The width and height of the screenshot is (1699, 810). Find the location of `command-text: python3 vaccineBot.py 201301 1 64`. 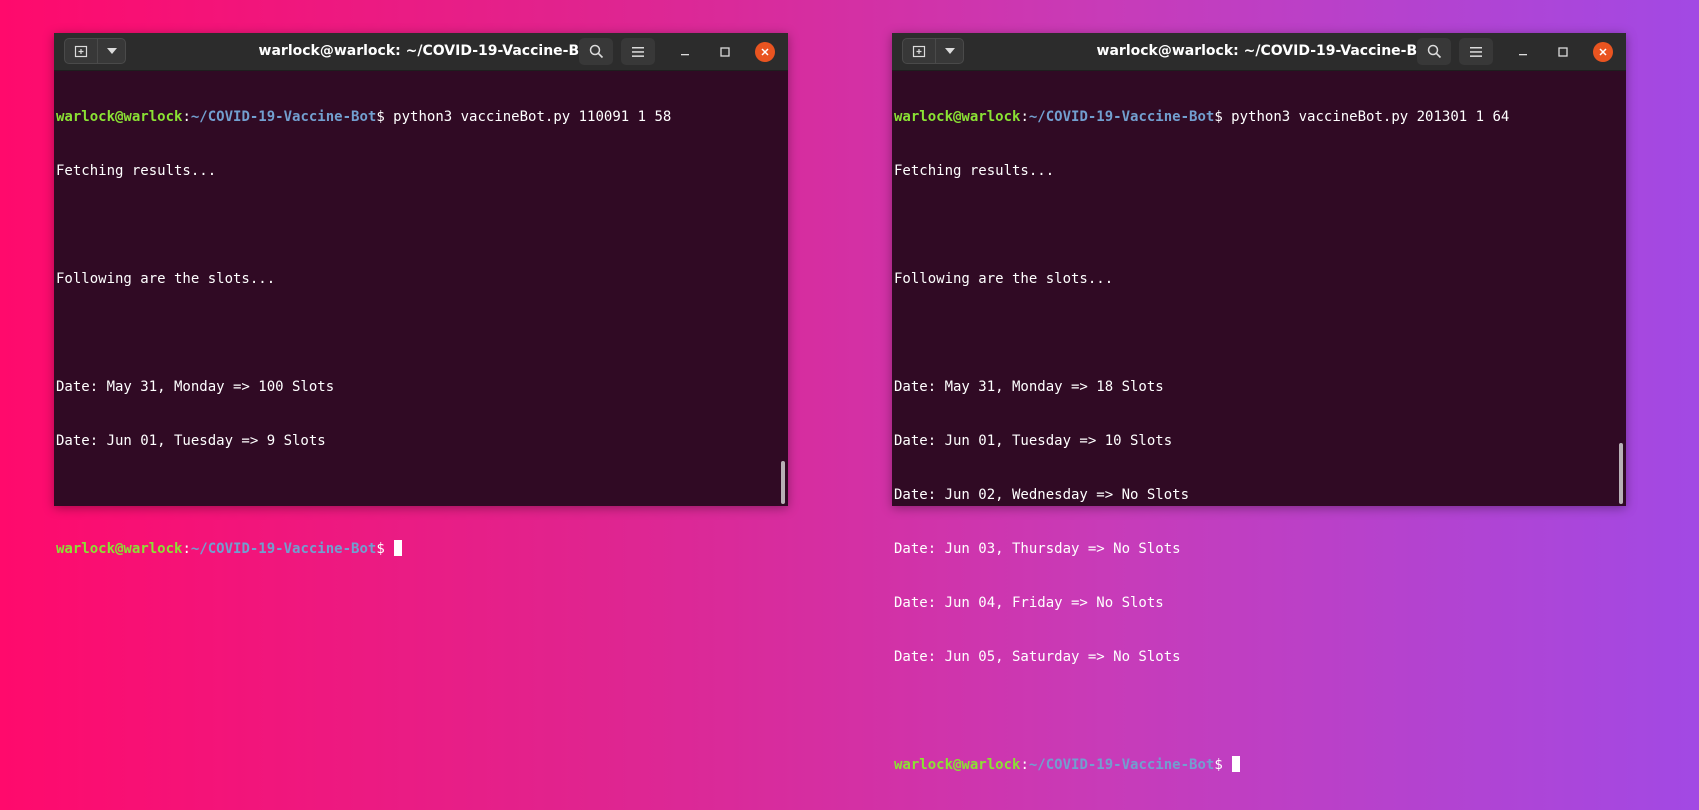

command-text: python3 vaccineBot.py 201301 1 64 is located at coordinates (1366, 117).